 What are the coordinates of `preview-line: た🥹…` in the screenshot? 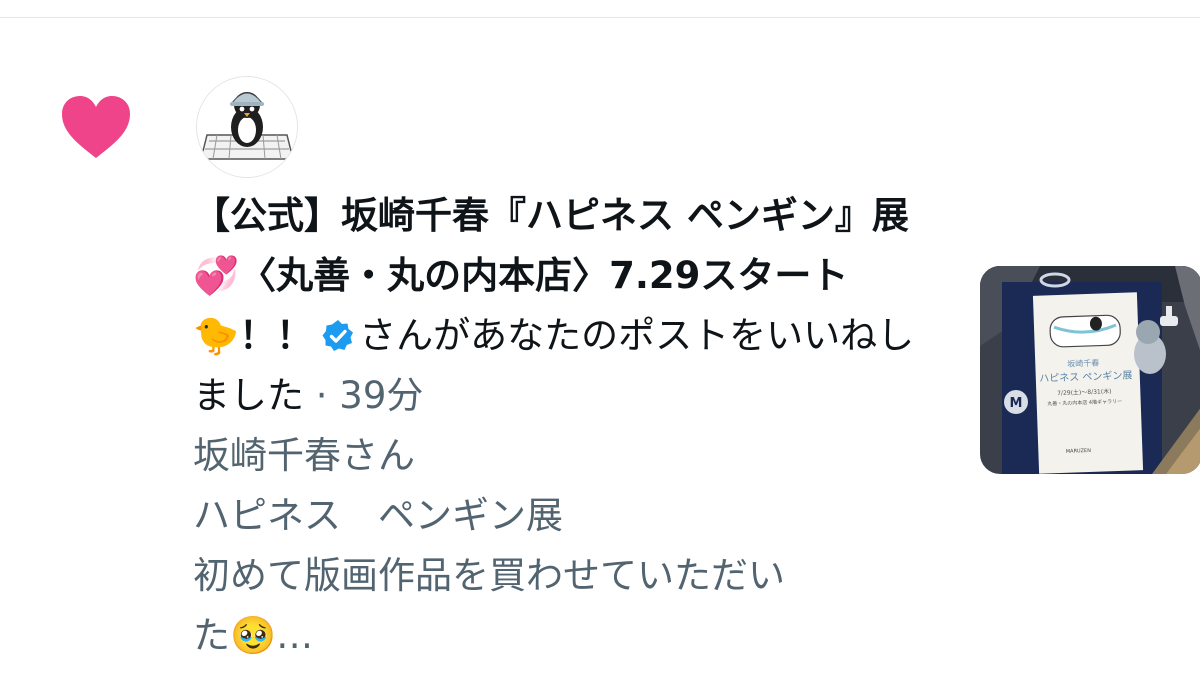 It's located at (253, 635).